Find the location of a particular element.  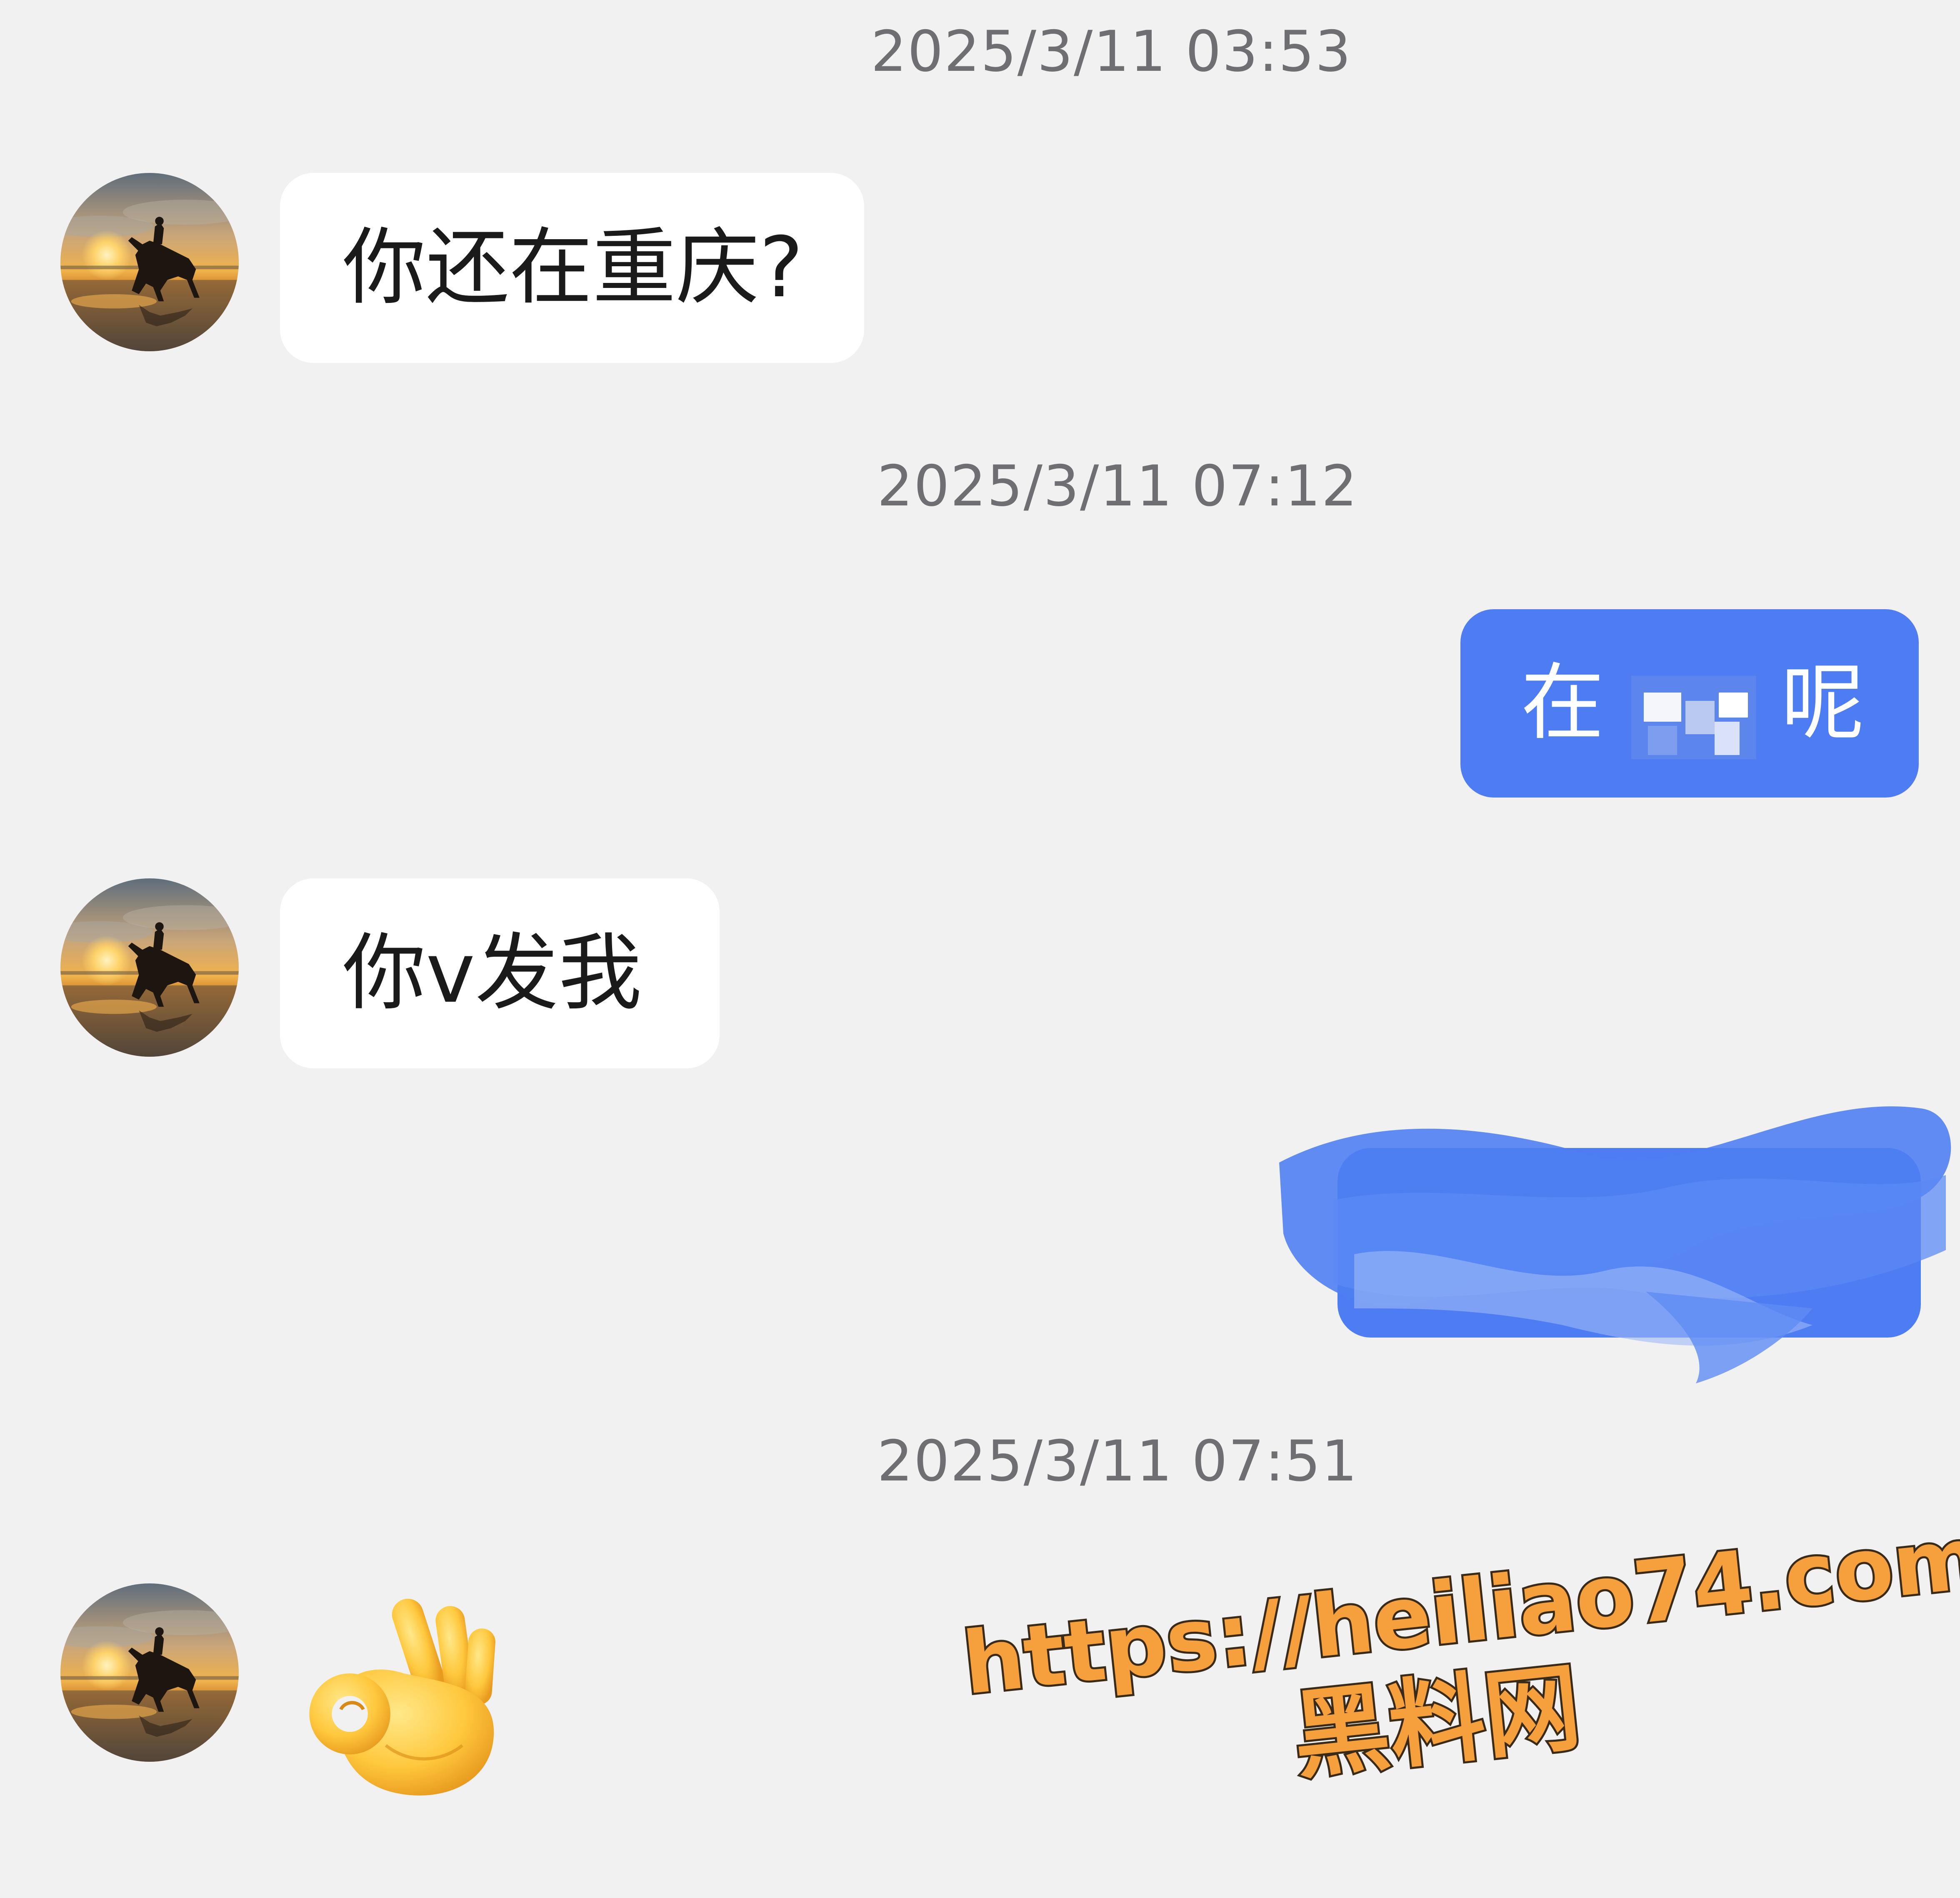

incoming-message-bubble: 你还在重庆? is located at coordinates (572, 268).